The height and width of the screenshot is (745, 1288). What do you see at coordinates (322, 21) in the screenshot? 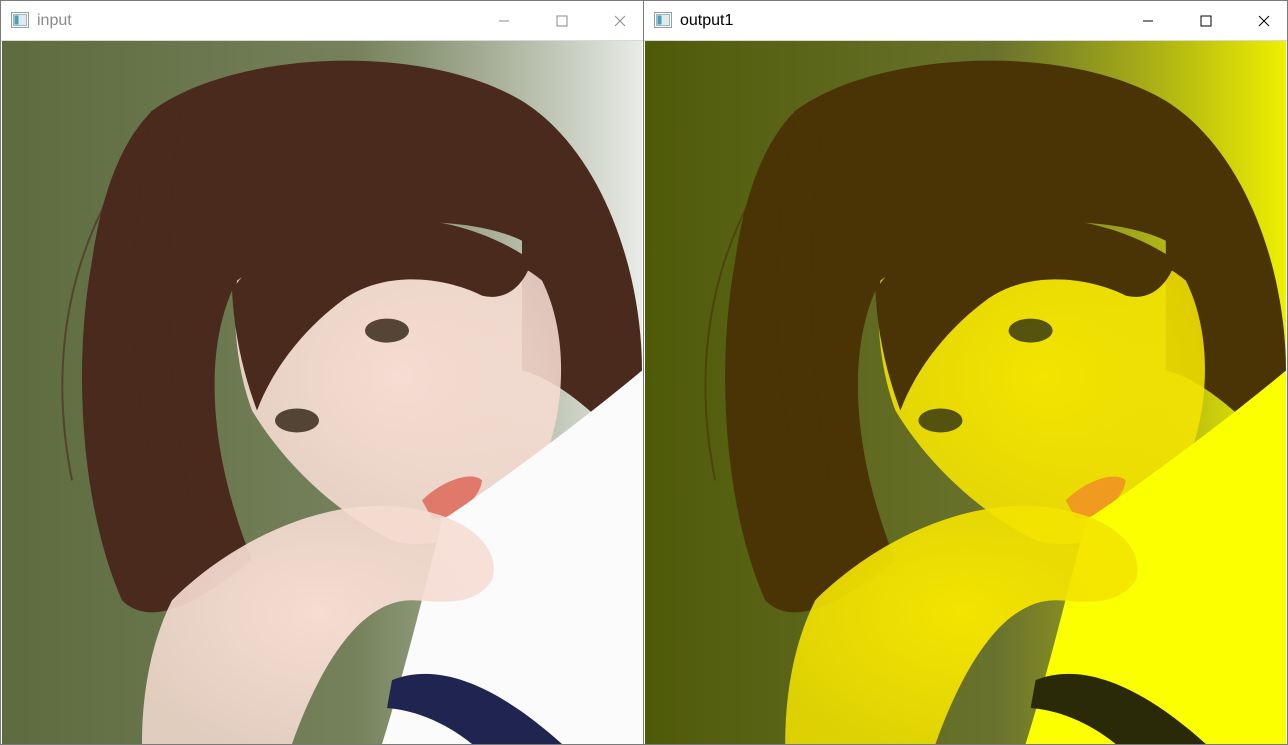
I see `title-bar: input` at bounding box center [322, 21].